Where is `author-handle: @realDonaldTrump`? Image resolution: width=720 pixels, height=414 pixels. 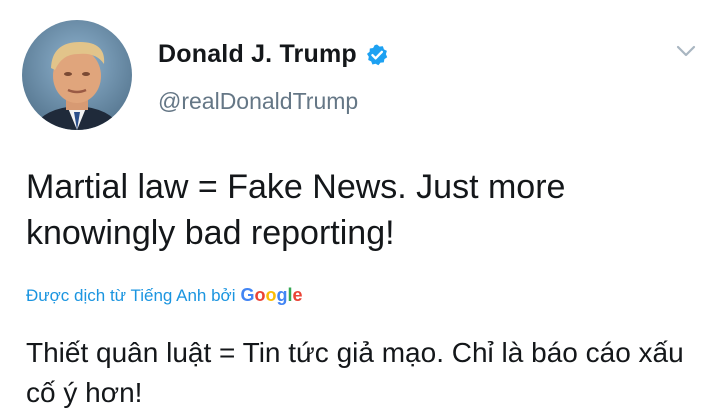 author-handle: @realDonaldTrump is located at coordinates (258, 101).